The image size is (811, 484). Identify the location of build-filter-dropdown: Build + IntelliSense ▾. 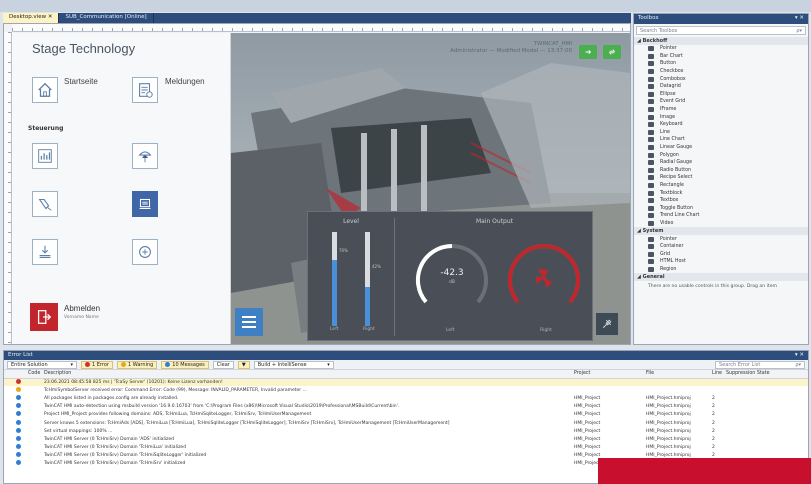
(293, 364).